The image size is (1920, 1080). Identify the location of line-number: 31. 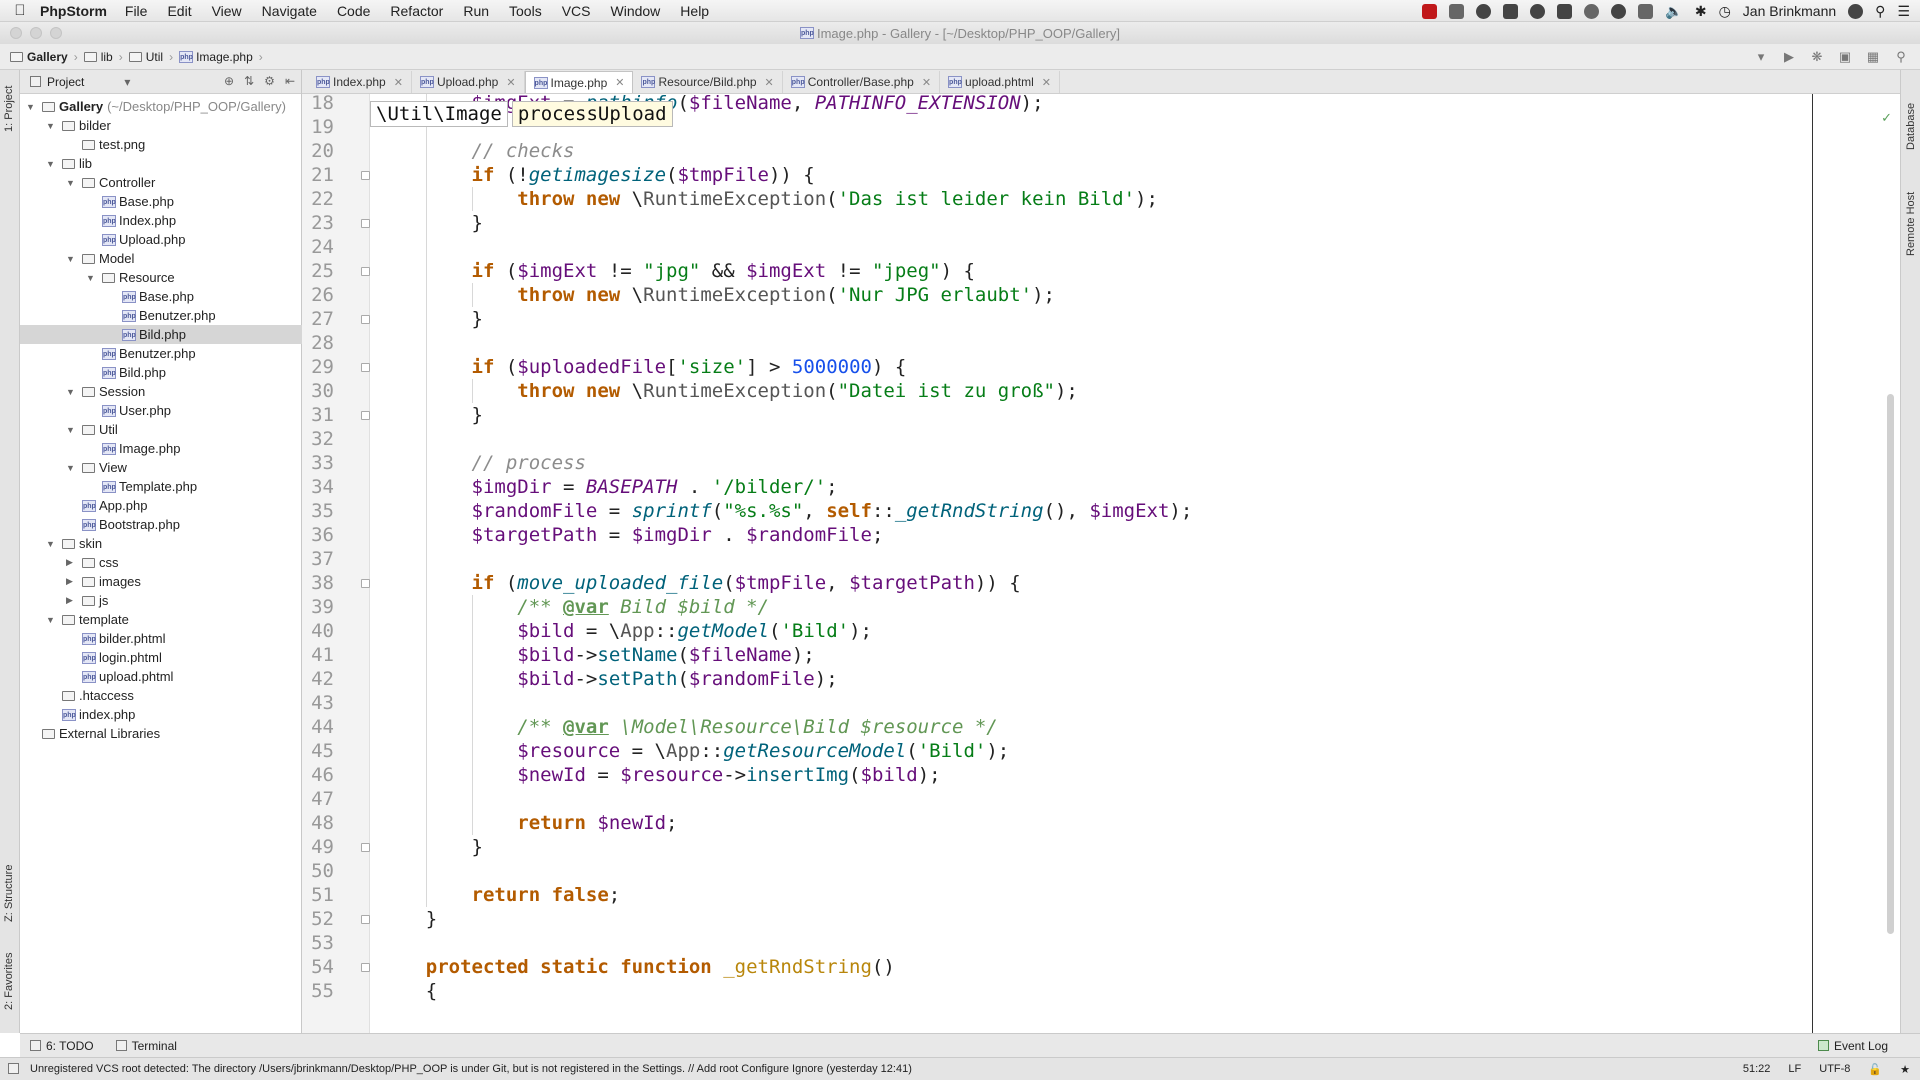
(318, 415).